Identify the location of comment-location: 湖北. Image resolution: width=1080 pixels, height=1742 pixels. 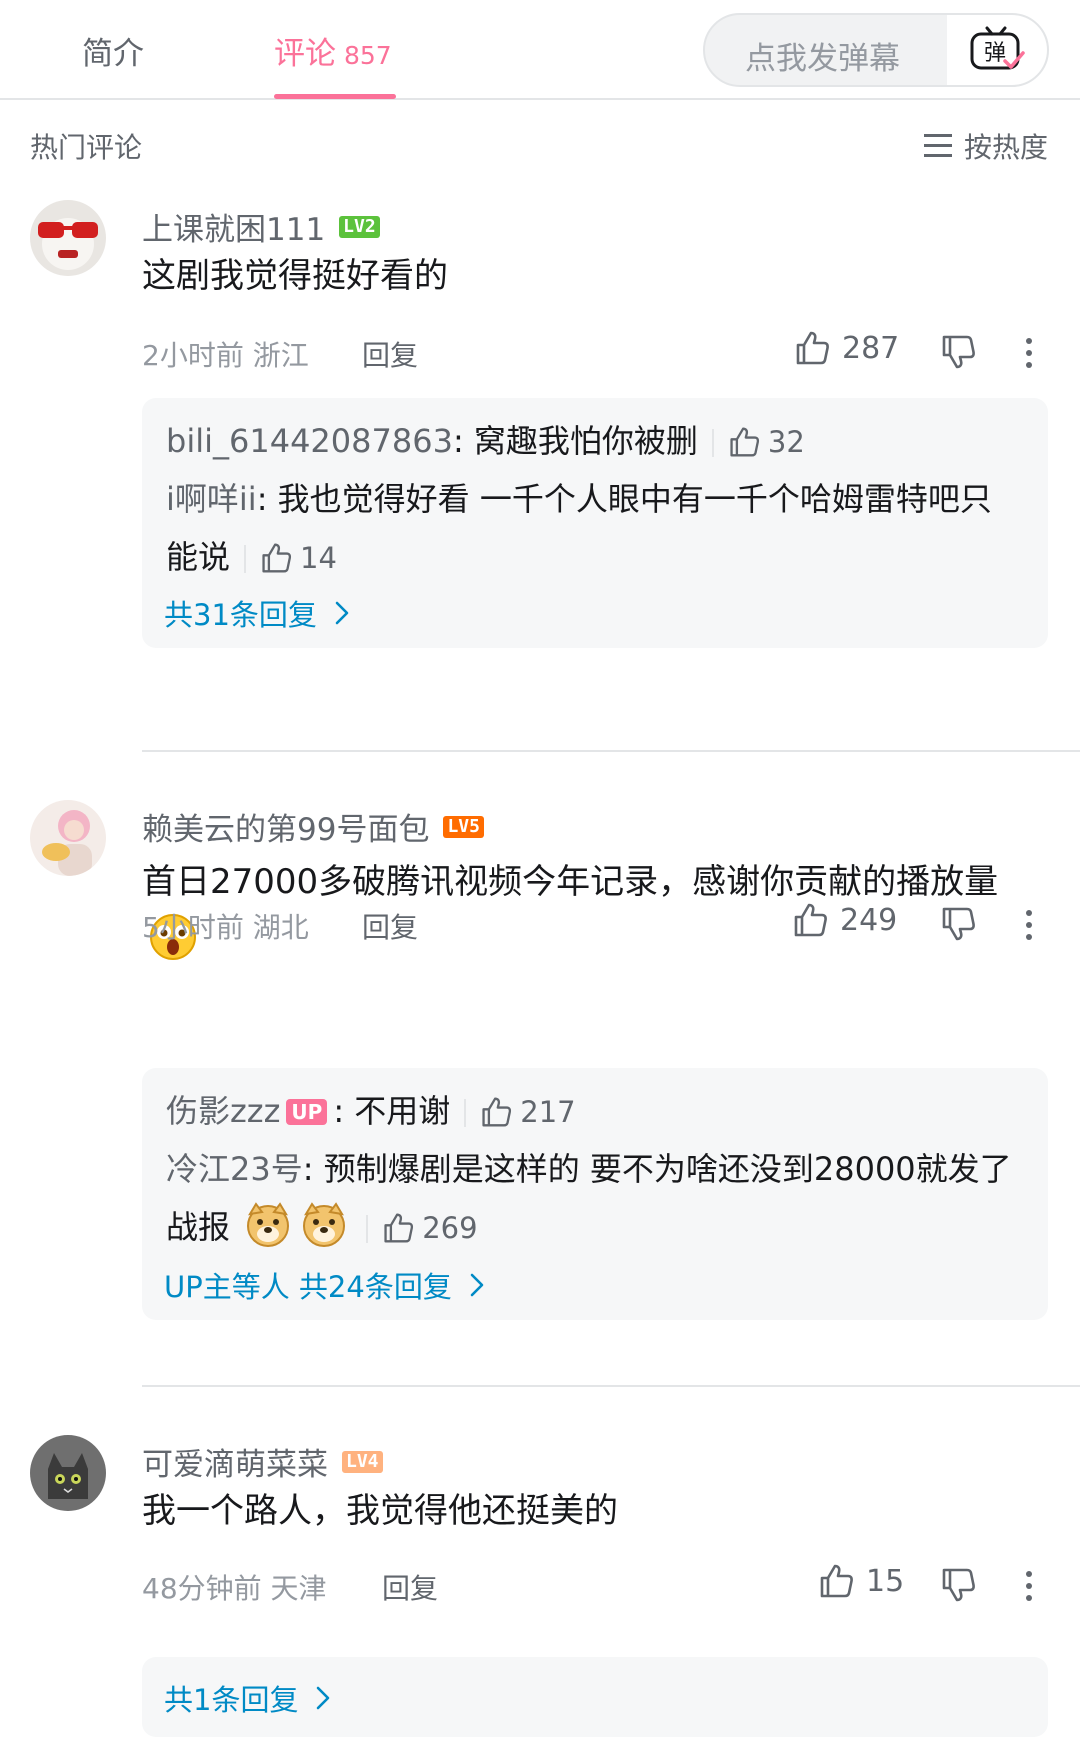
(280, 927).